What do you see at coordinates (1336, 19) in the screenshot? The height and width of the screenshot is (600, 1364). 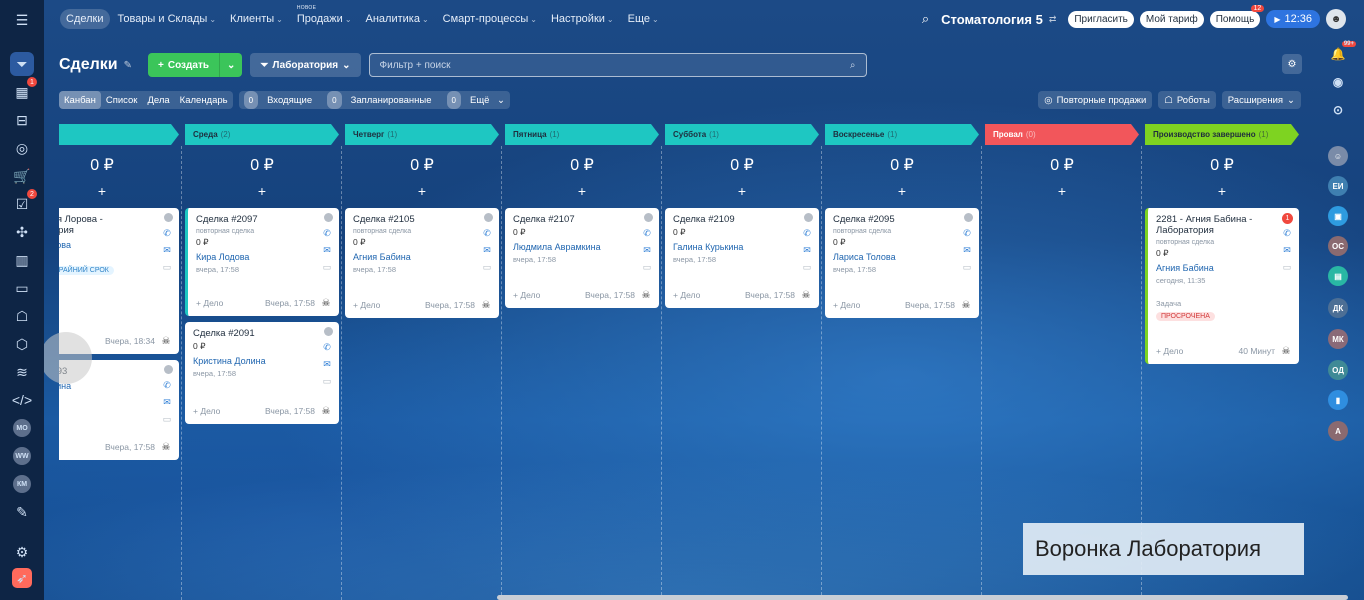 I see `user-avatar: ☻` at bounding box center [1336, 19].